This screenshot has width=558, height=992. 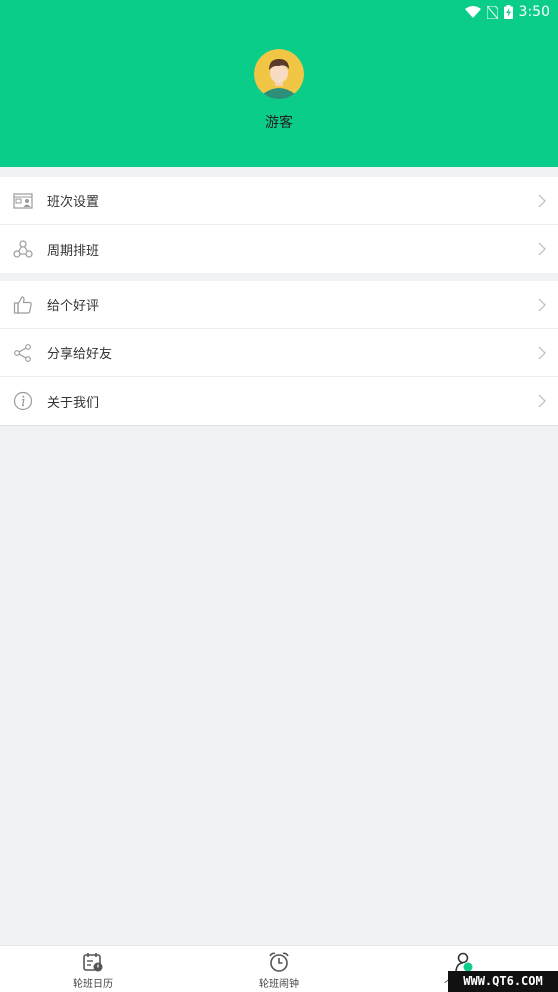 I want to click on no-sim-icon, so click(x=492, y=12).